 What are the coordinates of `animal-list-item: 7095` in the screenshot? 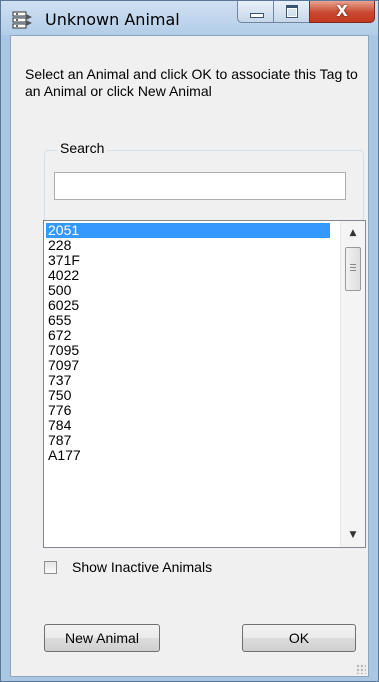 It's located at (188, 350).